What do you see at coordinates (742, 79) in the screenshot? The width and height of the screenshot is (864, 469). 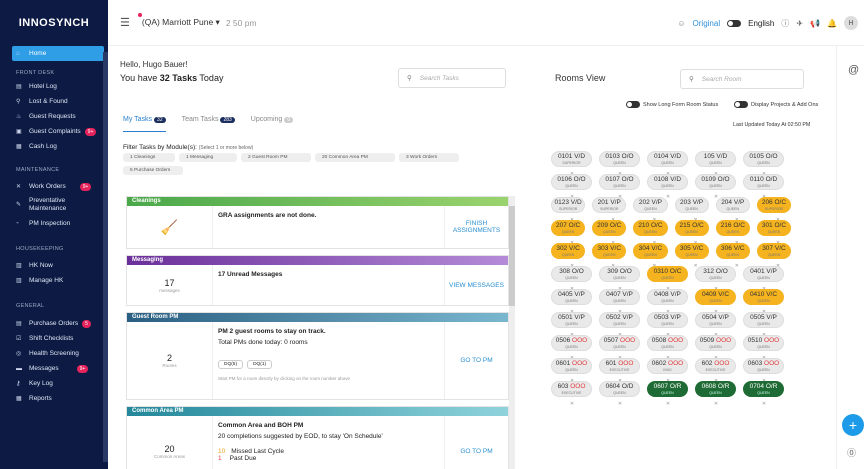 I see `search-room-input: ⚲ Search Room` at bounding box center [742, 79].